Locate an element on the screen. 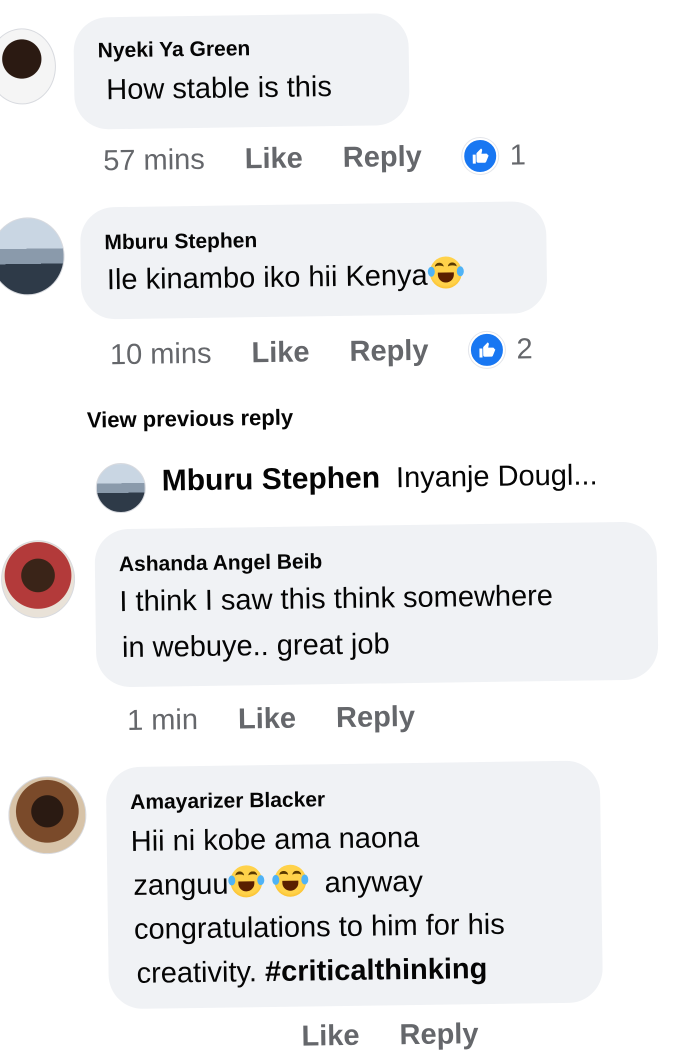 The width and height of the screenshot is (680, 1058). comment-time: 10 mins is located at coordinates (160, 354).